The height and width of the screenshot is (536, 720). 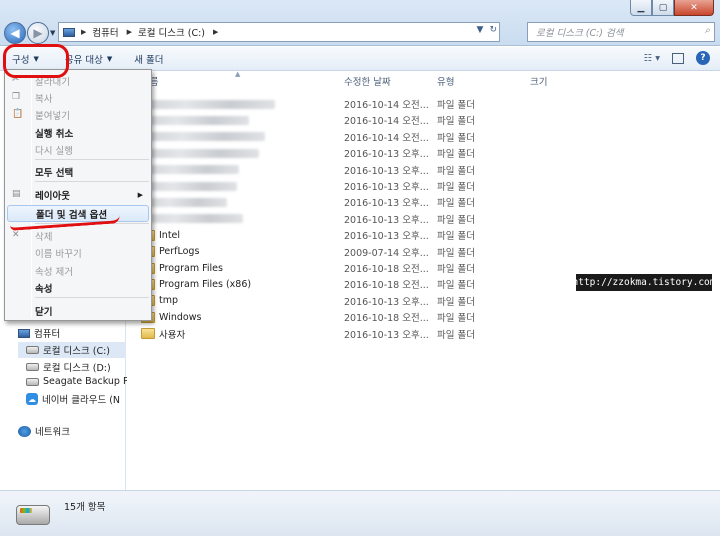 I want to click on menu-item-label: 붙여넣기, so click(x=52, y=116).